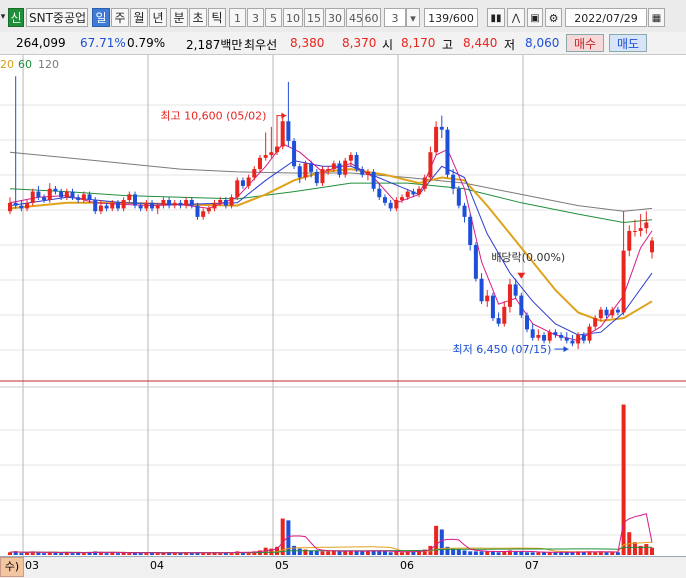  I want to click on minute-button-10: 10, so click(293, 17).